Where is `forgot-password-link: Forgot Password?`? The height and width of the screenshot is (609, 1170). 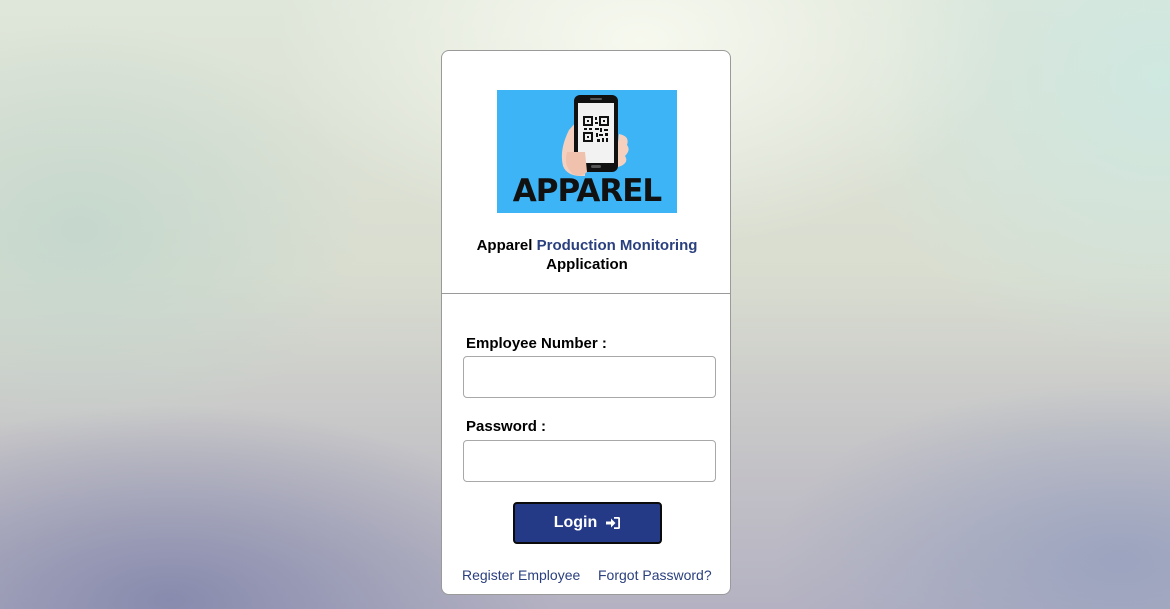 forgot-password-link: Forgot Password? is located at coordinates (655, 575).